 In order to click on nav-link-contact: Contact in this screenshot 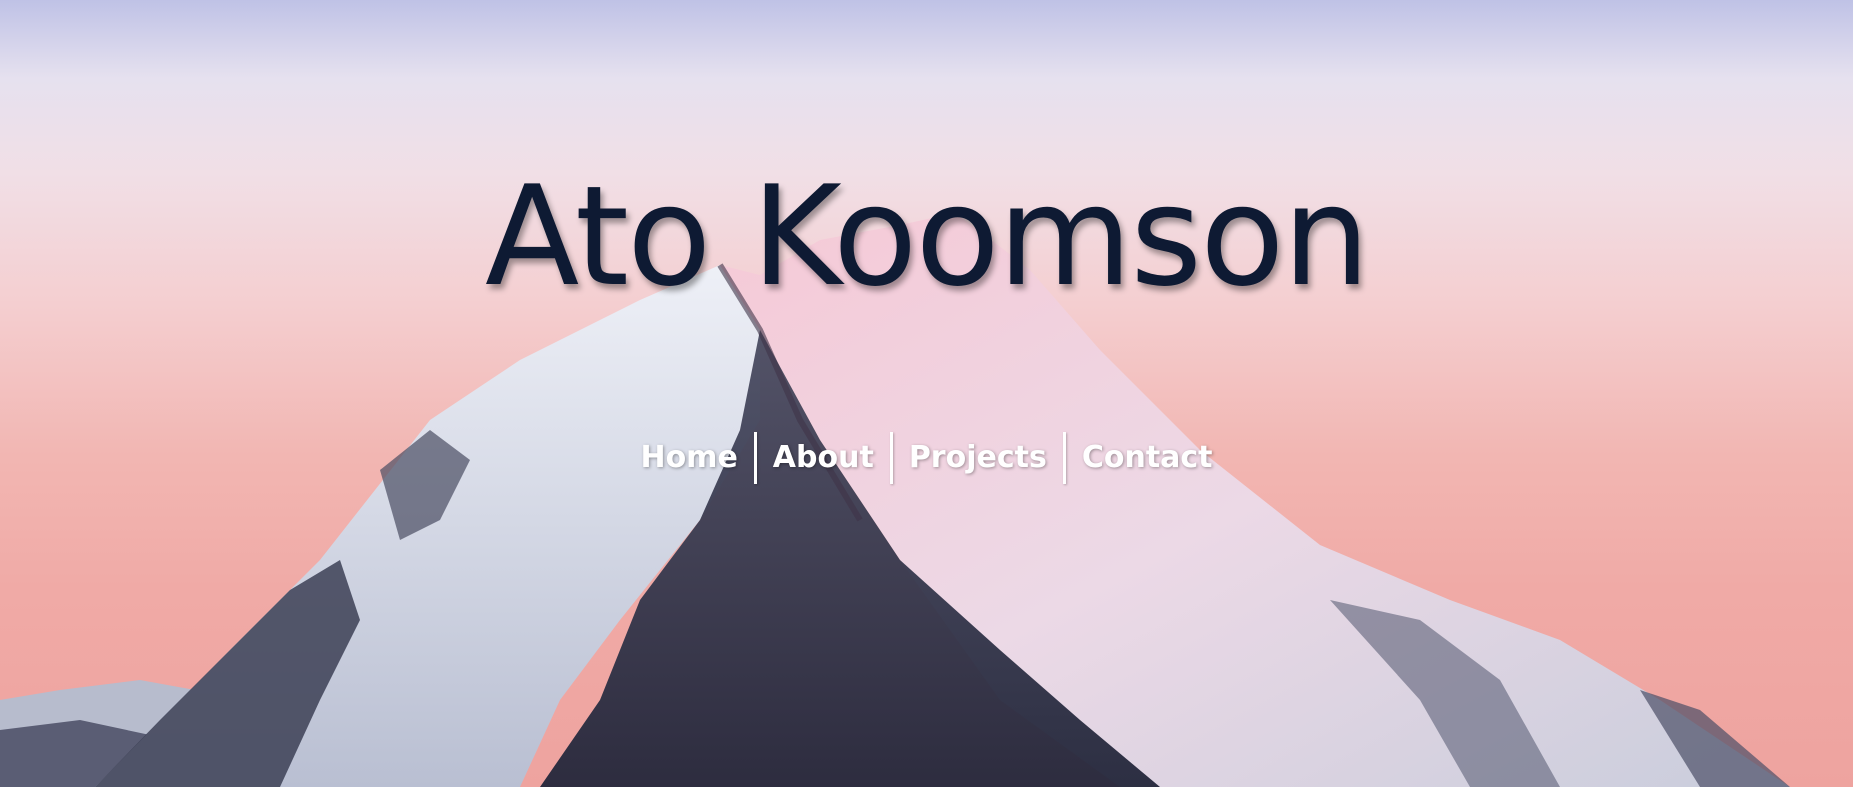, I will do `click(1147, 458)`.